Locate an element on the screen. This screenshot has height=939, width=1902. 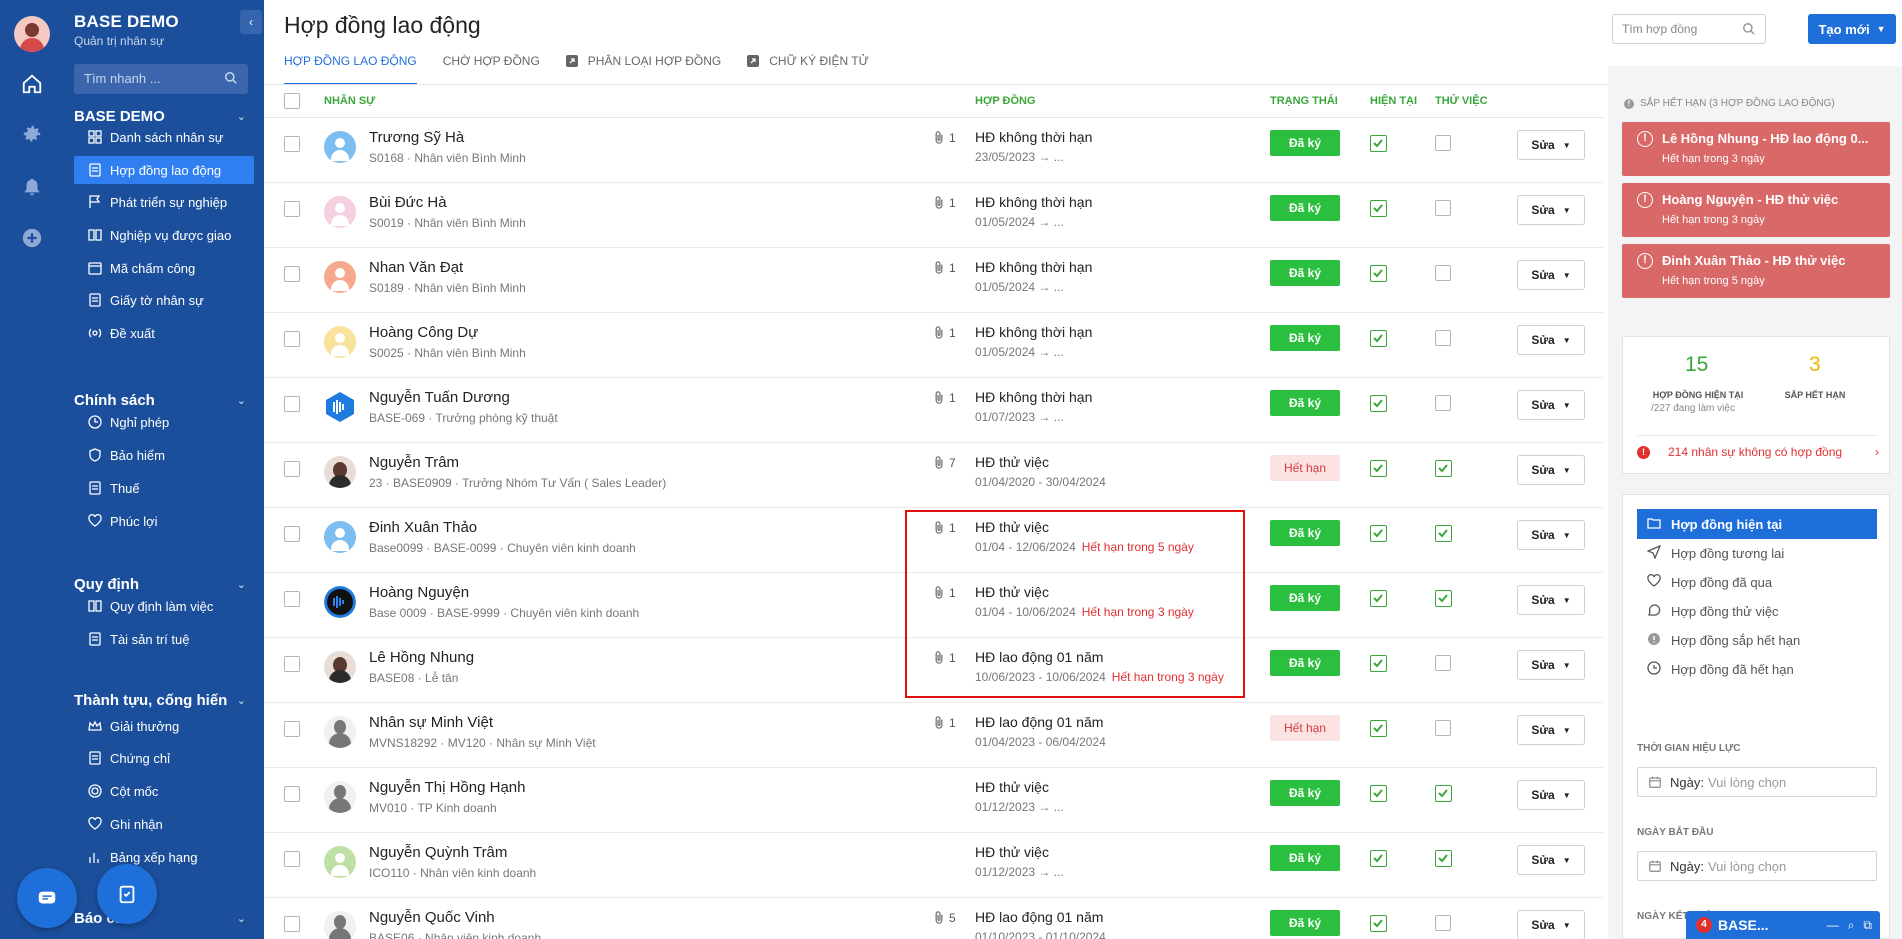
employee-name: Nguyễn Quỳnh Trâm is located at coordinates (438, 852).